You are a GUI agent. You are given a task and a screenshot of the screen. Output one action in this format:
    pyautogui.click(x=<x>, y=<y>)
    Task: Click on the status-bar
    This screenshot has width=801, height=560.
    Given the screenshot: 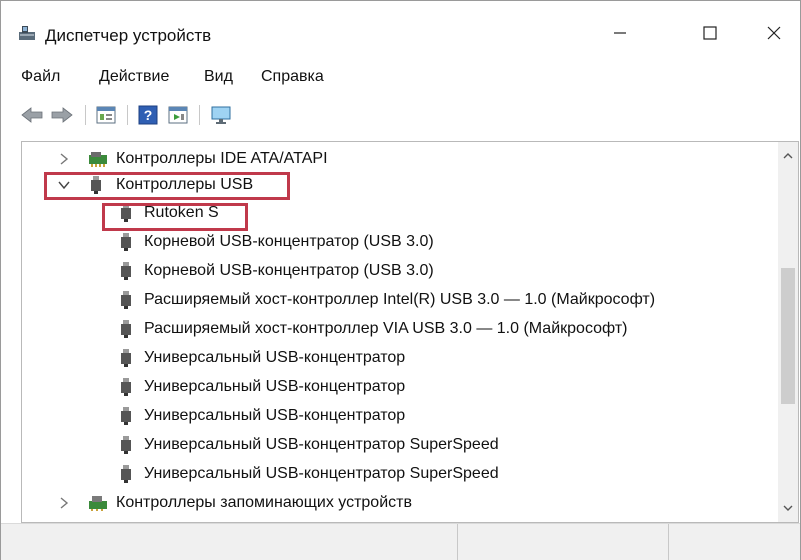 What is the action you would take?
    pyautogui.click(x=400, y=541)
    